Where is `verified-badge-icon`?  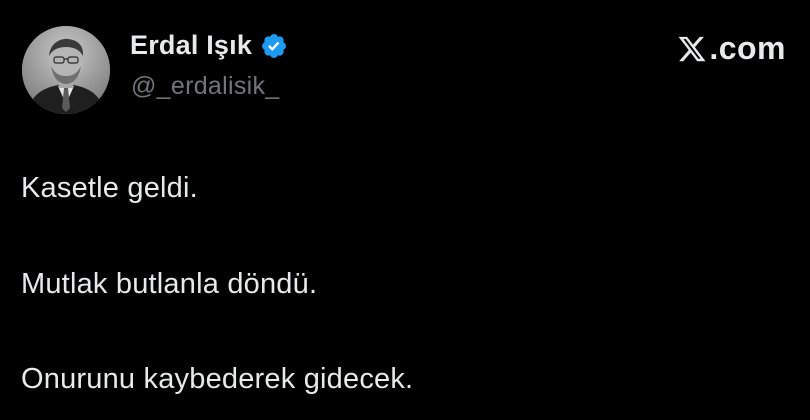 verified-badge-icon is located at coordinates (274, 46).